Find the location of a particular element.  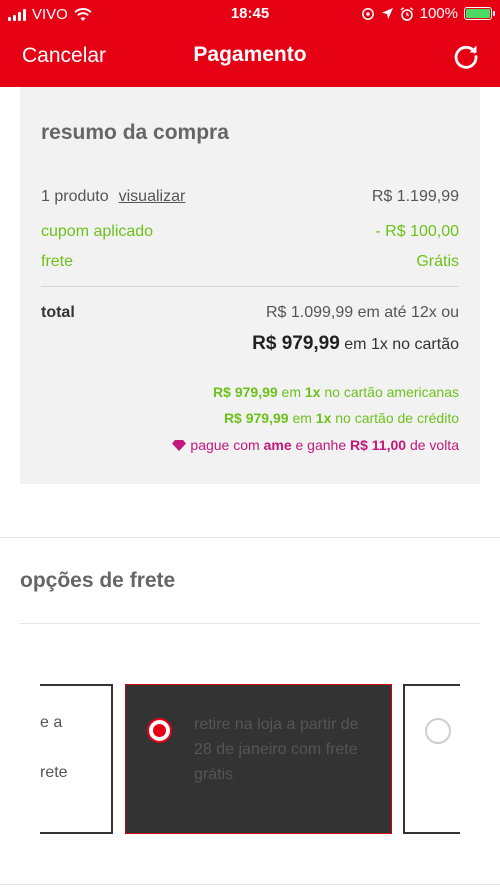

installments-text: em até 12x ou is located at coordinates (408, 312).